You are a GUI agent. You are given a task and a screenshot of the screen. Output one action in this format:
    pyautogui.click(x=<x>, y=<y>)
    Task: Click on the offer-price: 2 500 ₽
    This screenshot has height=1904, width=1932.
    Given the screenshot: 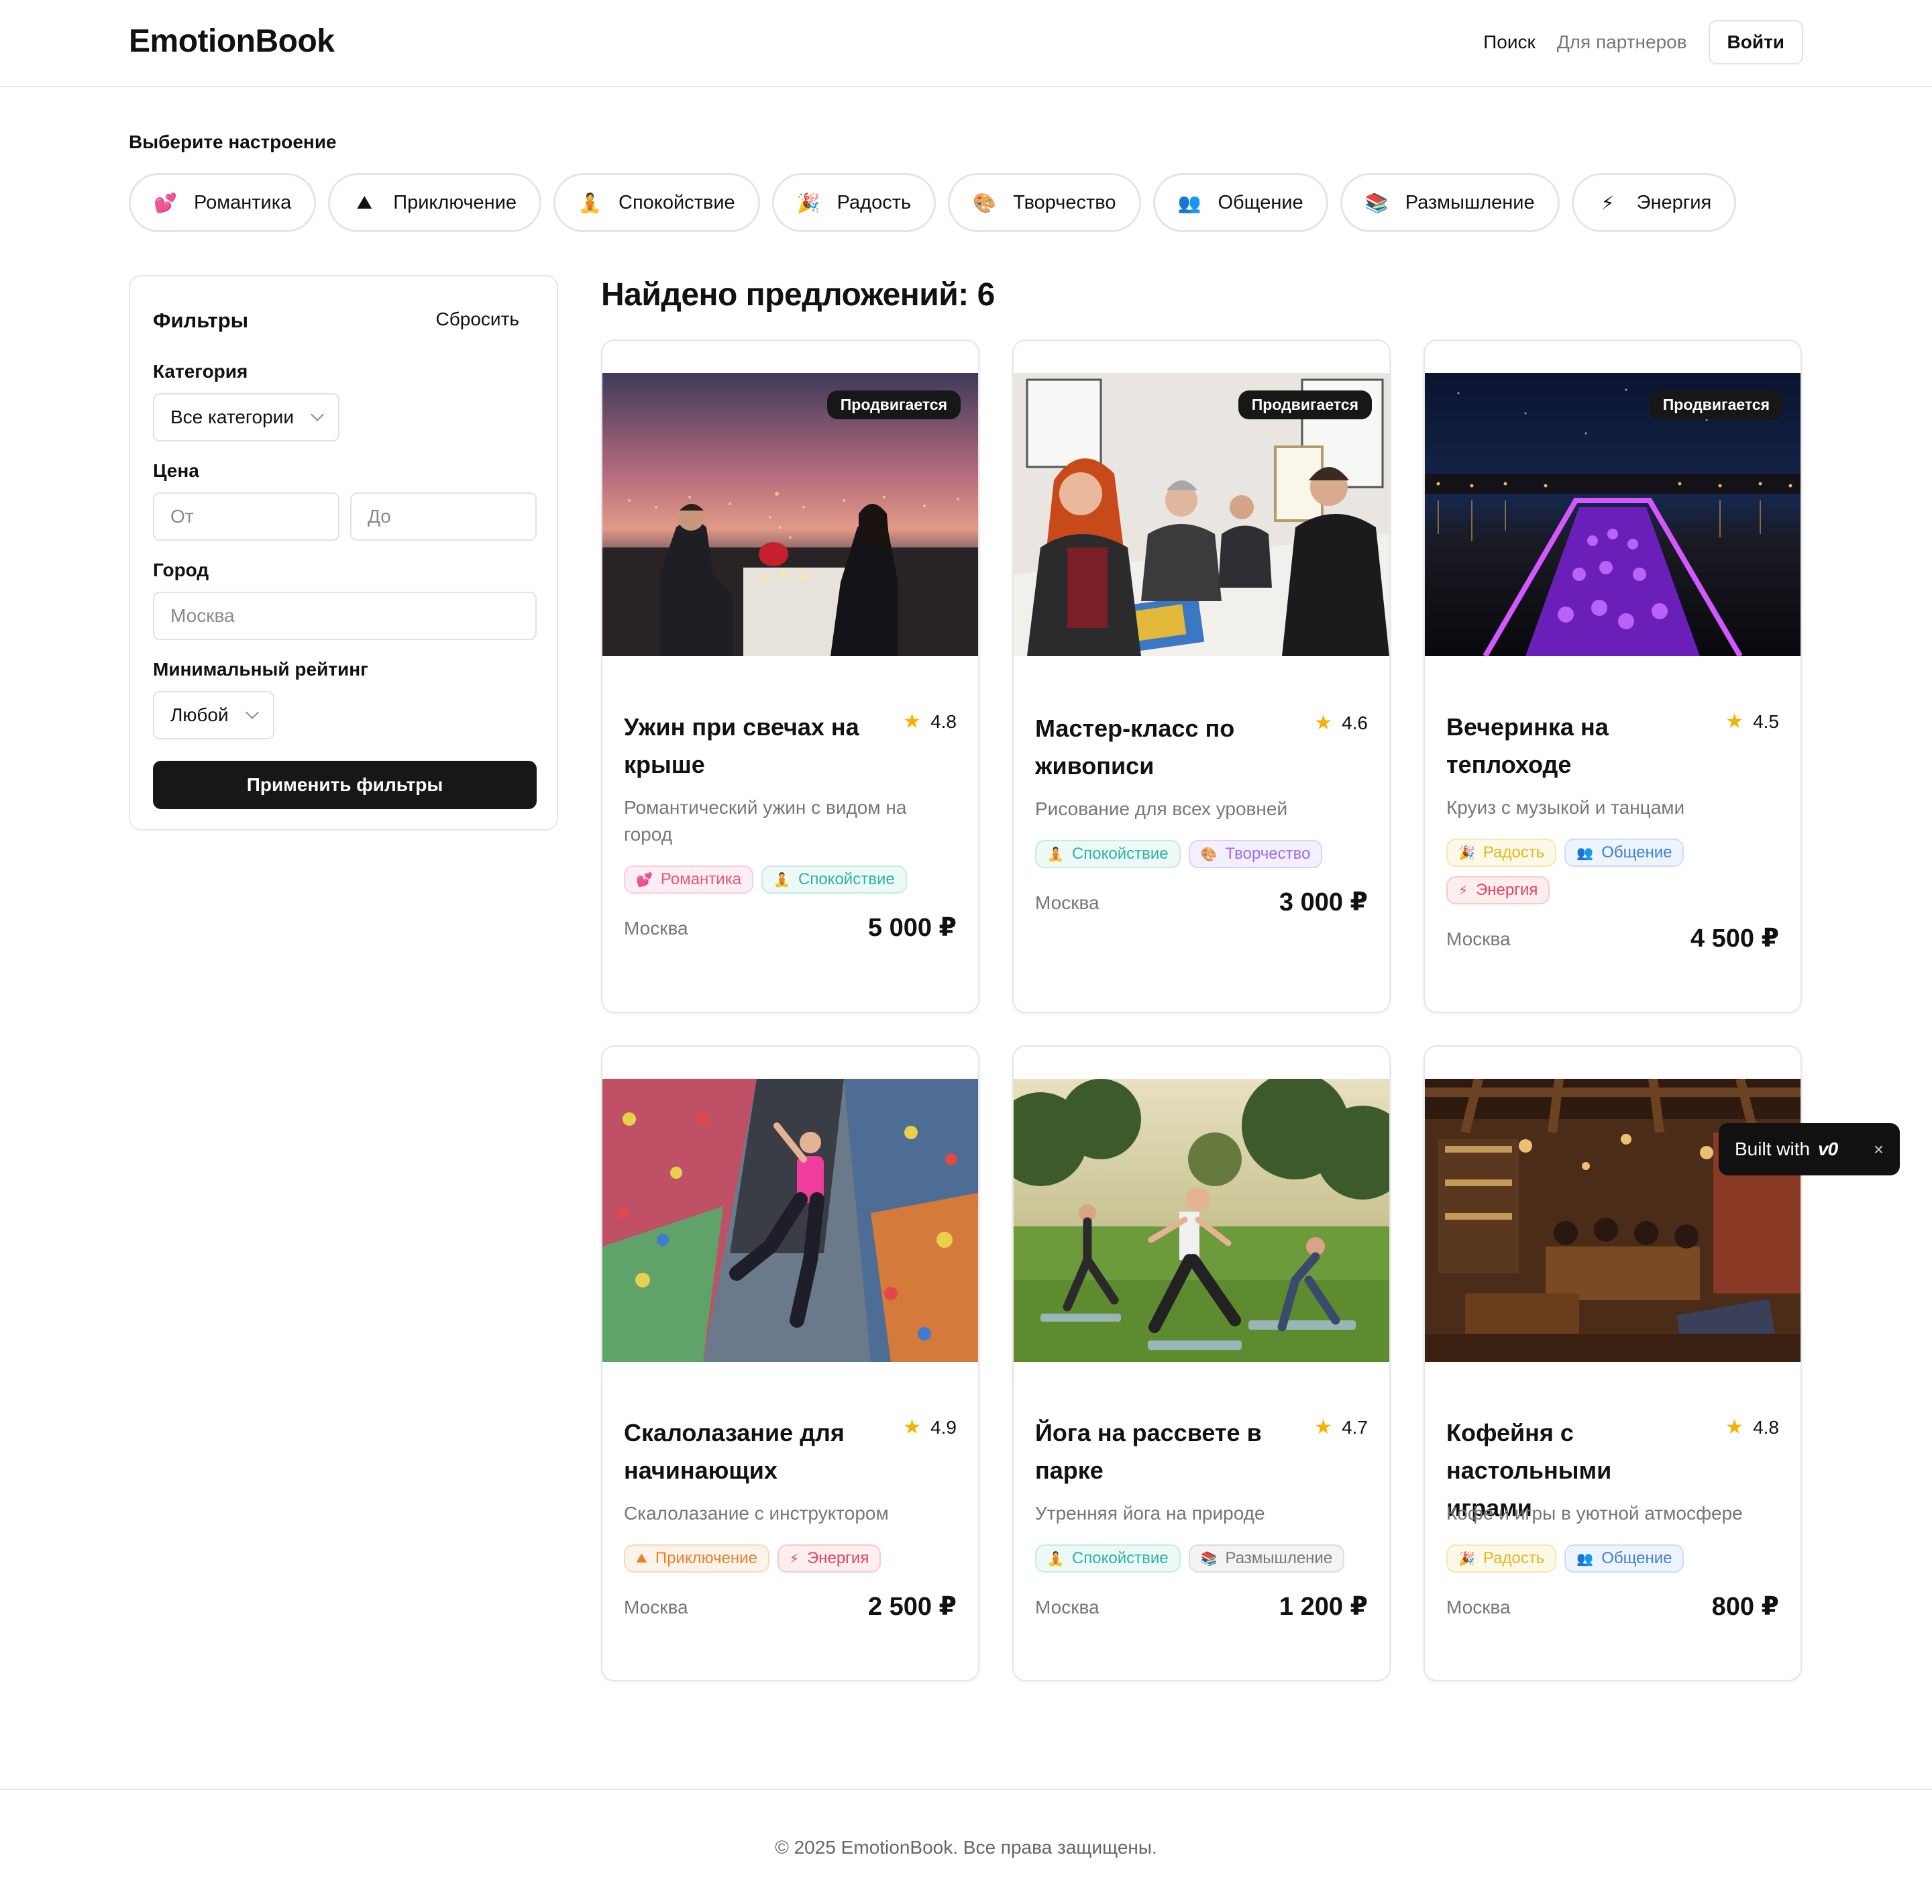 What is the action you would take?
    pyautogui.click(x=912, y=1607)
    